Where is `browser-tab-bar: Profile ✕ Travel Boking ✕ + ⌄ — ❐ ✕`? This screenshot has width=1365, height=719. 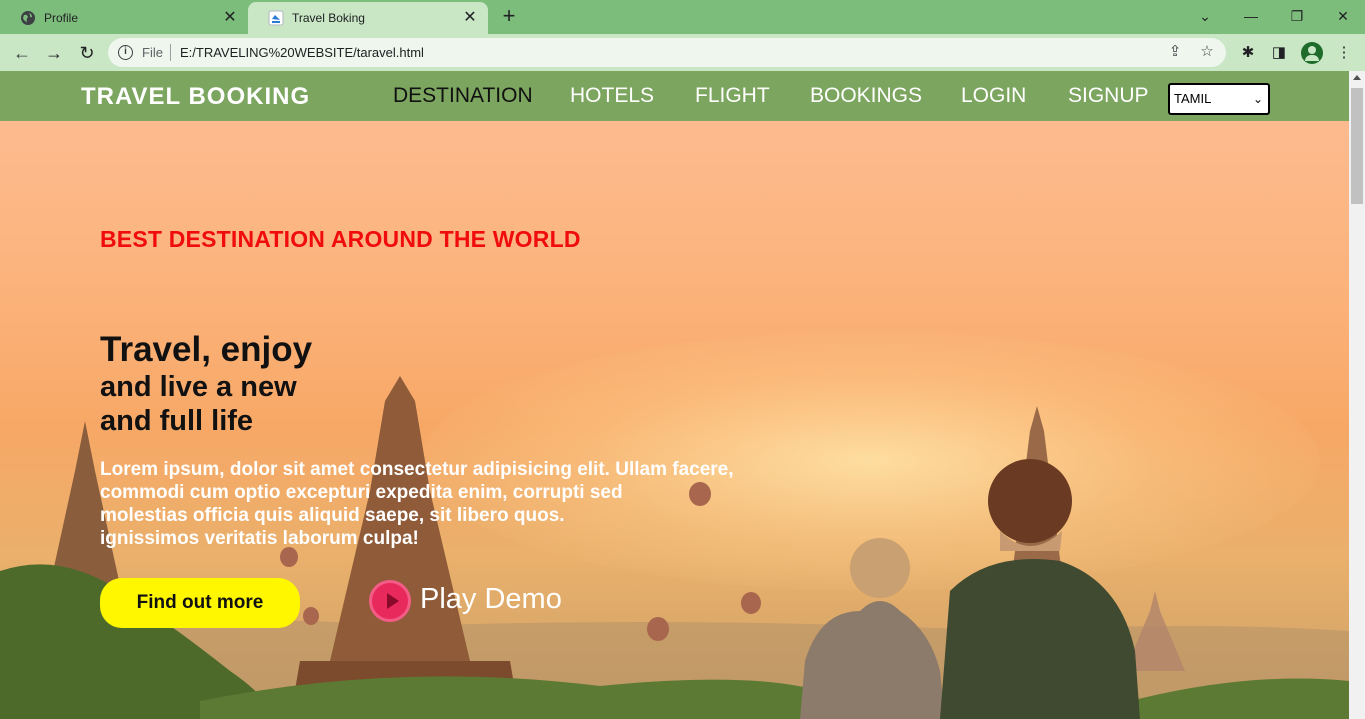 browser-tab-bar: Profile ✕ Travel Boking ✕ + ⌄ — ❐ ✕ is located at coordinates (682, 17).